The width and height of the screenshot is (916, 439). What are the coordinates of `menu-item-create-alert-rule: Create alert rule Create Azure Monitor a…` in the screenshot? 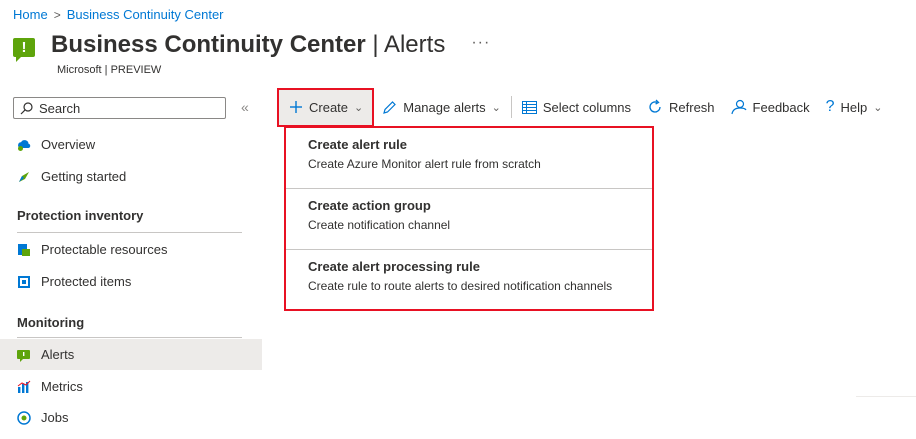 It's located at (469, 158).